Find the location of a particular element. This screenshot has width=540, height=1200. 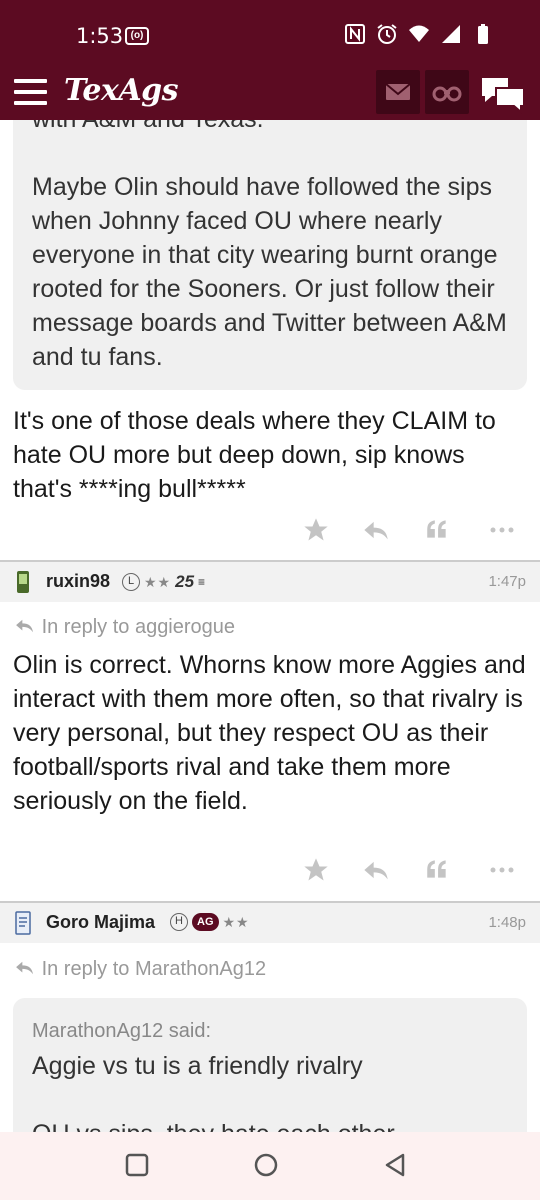

mail-button is located at coordinates (398, 92).